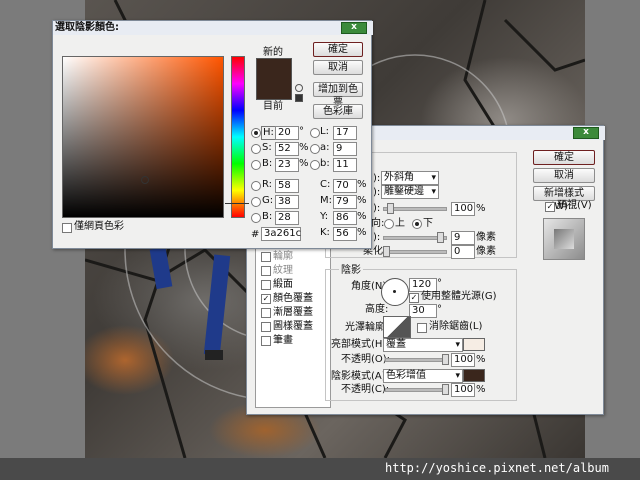 This screenshot has height=480, width=640. What do you see at coordinates (143, 137) in the screenshot?
I see `saturation-brightness-field` at bounding box center [143, 137].